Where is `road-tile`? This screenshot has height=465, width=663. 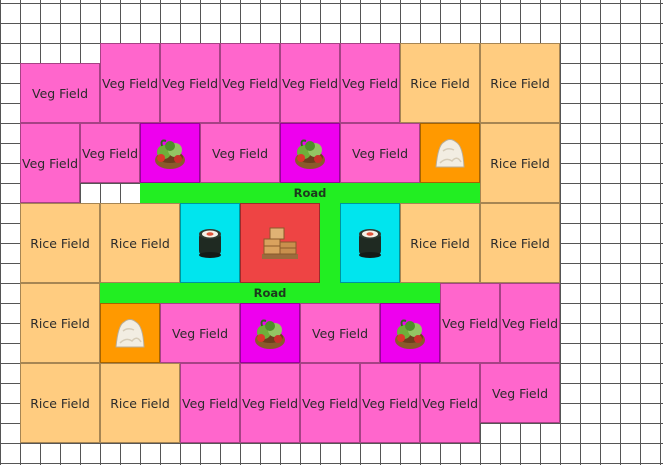
road-tile is located at coordinates (330, 243).